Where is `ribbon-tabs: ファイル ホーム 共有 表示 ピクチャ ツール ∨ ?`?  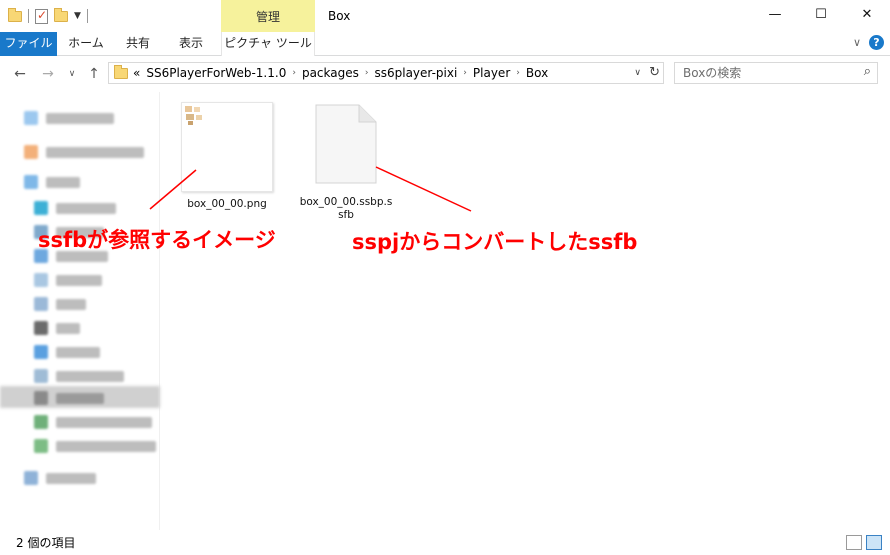
ribbon-tabs: ファイル ホーム 共有 表示 ピクチャ ツール ∨ ? is located at coordinates (445, 44).